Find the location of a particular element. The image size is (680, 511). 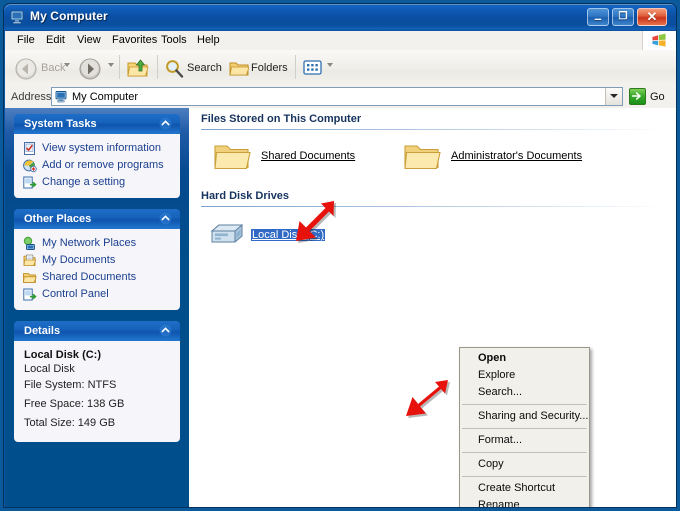

menu-item-help: Help is located at coordinates (208, 40).